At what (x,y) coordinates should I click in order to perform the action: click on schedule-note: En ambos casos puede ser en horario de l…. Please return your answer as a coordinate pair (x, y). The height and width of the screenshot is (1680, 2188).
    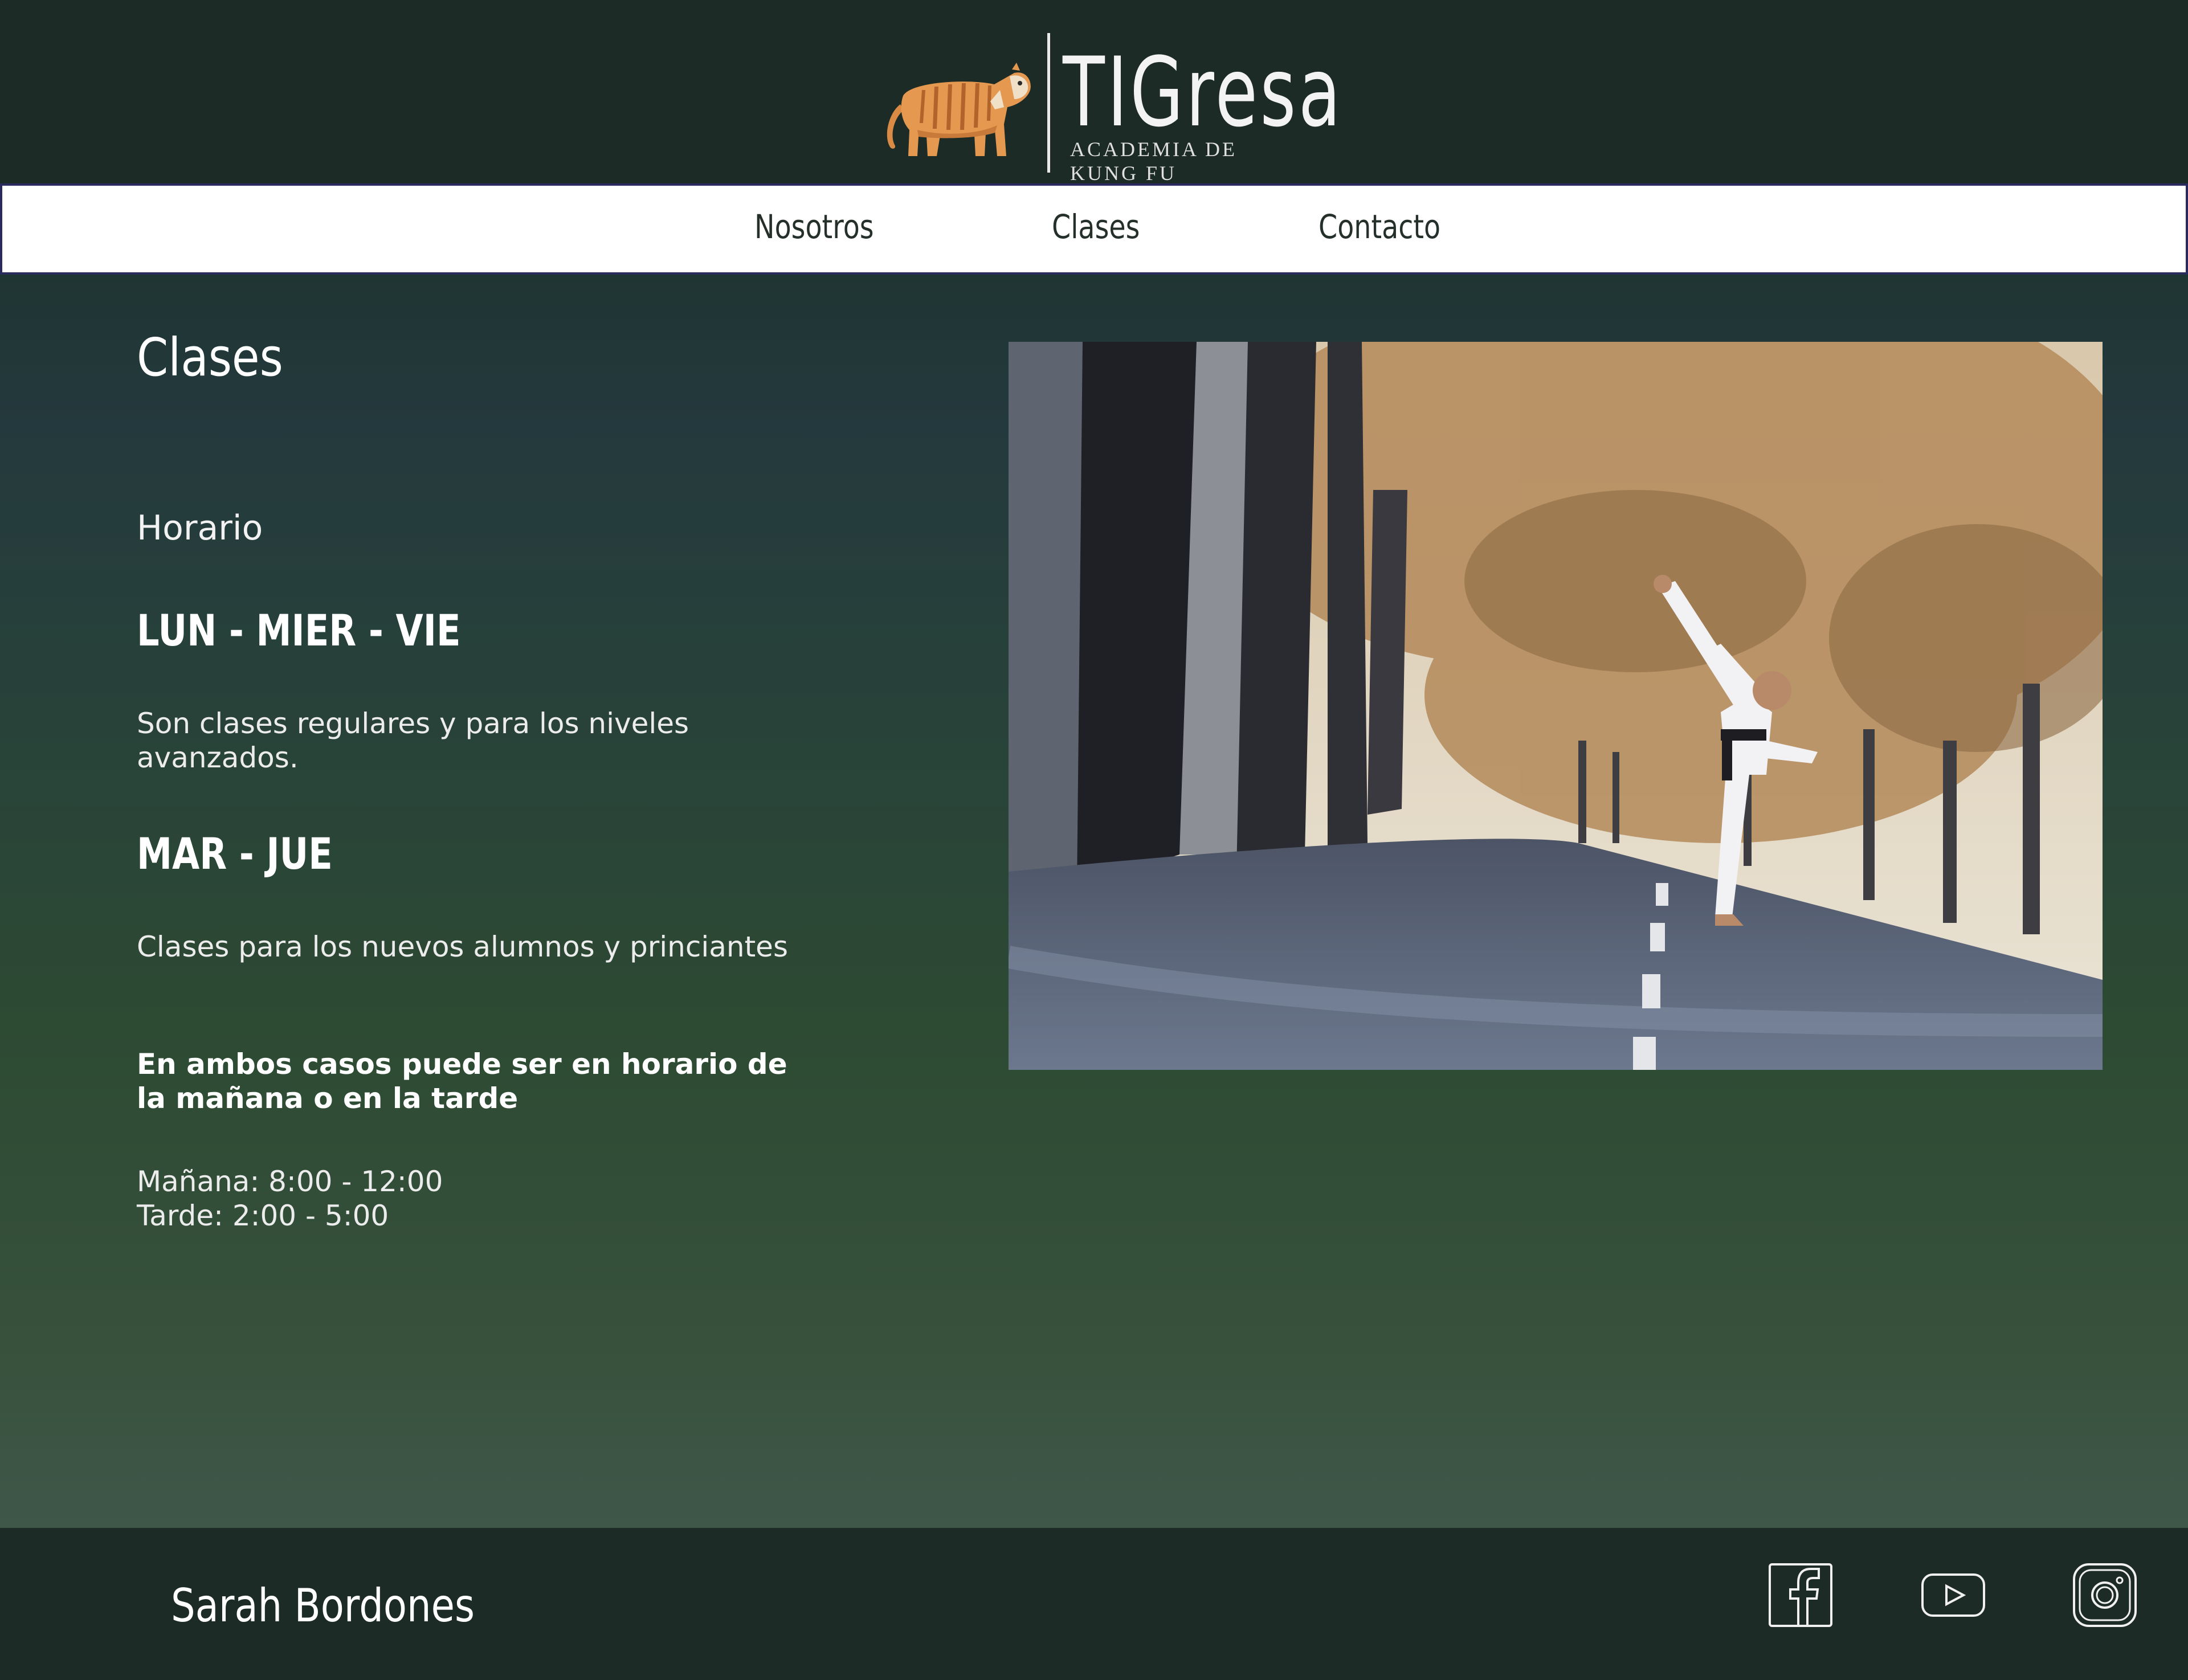
    Looking at the image, I should click on (462, 1081).